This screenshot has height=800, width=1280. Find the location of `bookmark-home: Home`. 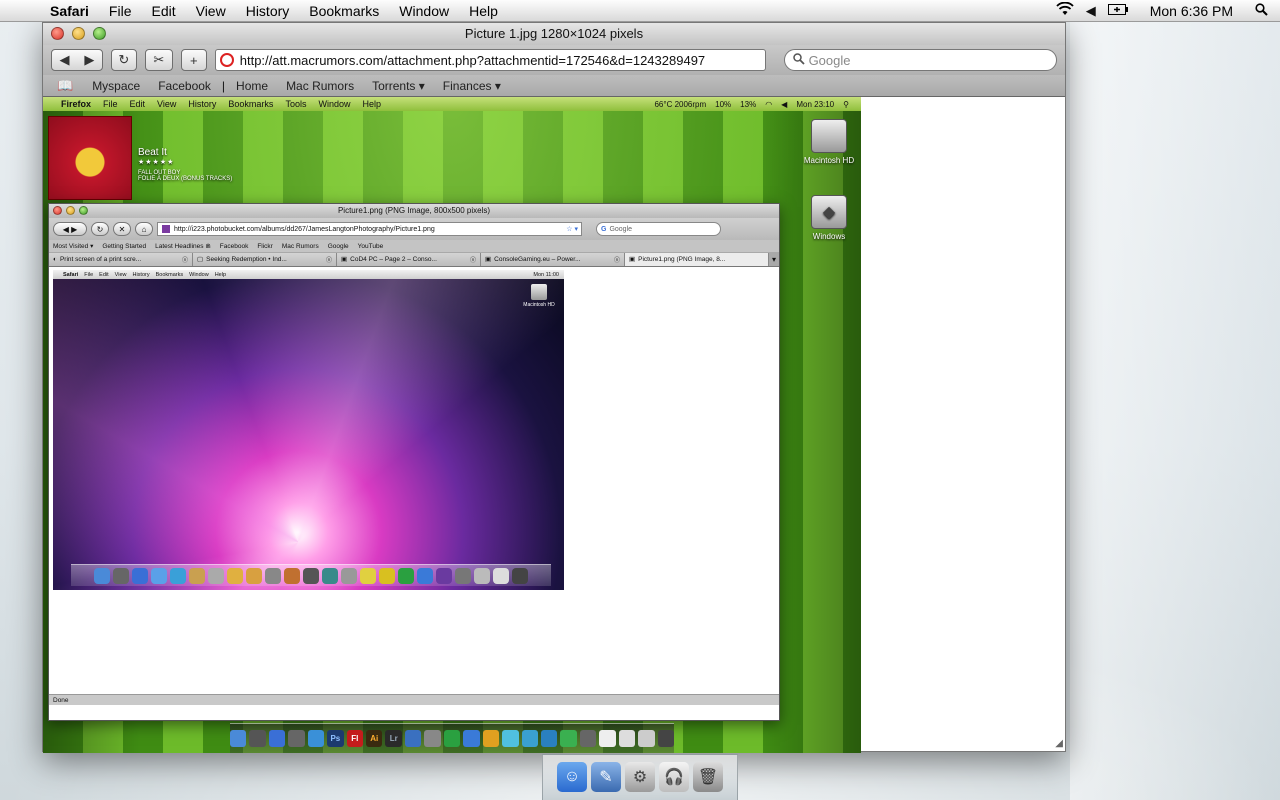

bookmark-home: Home is located at coordinates (252, 86).